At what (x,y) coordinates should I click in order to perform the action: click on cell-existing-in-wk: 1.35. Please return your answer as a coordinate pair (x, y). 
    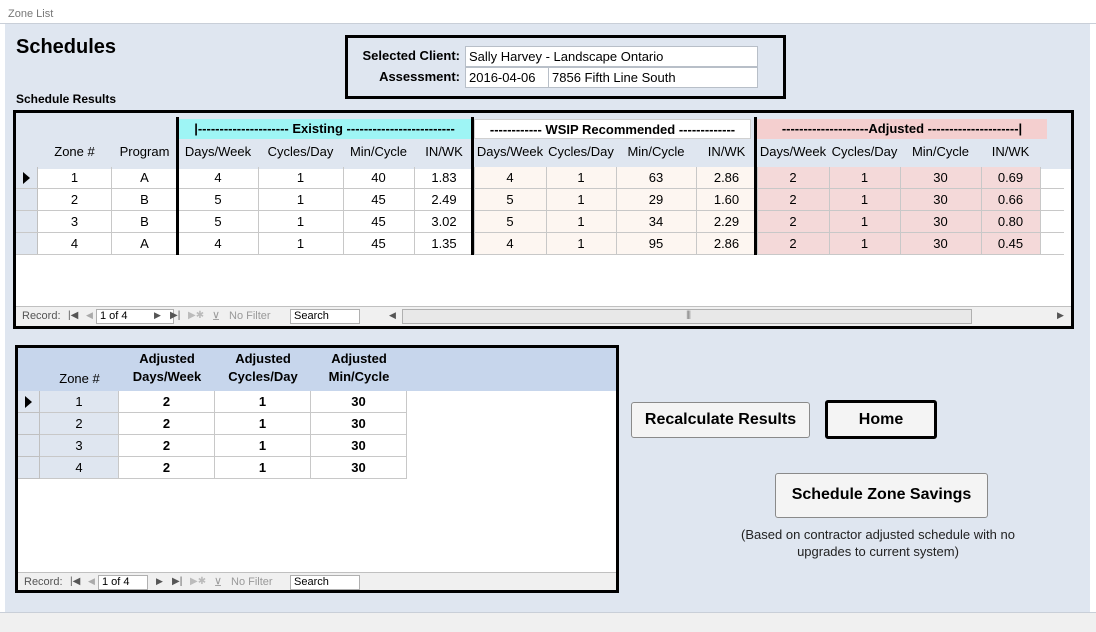
    Looking at the image, I should click on (444, 244).